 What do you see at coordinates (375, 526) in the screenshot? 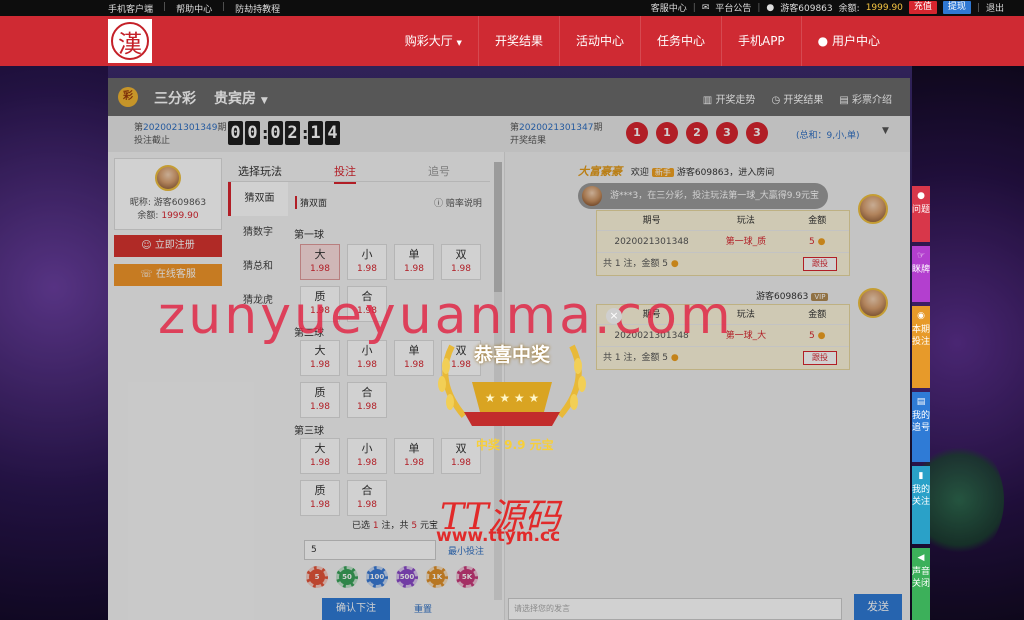
I see `sel-count: 1` at bounding box center [375, 526].